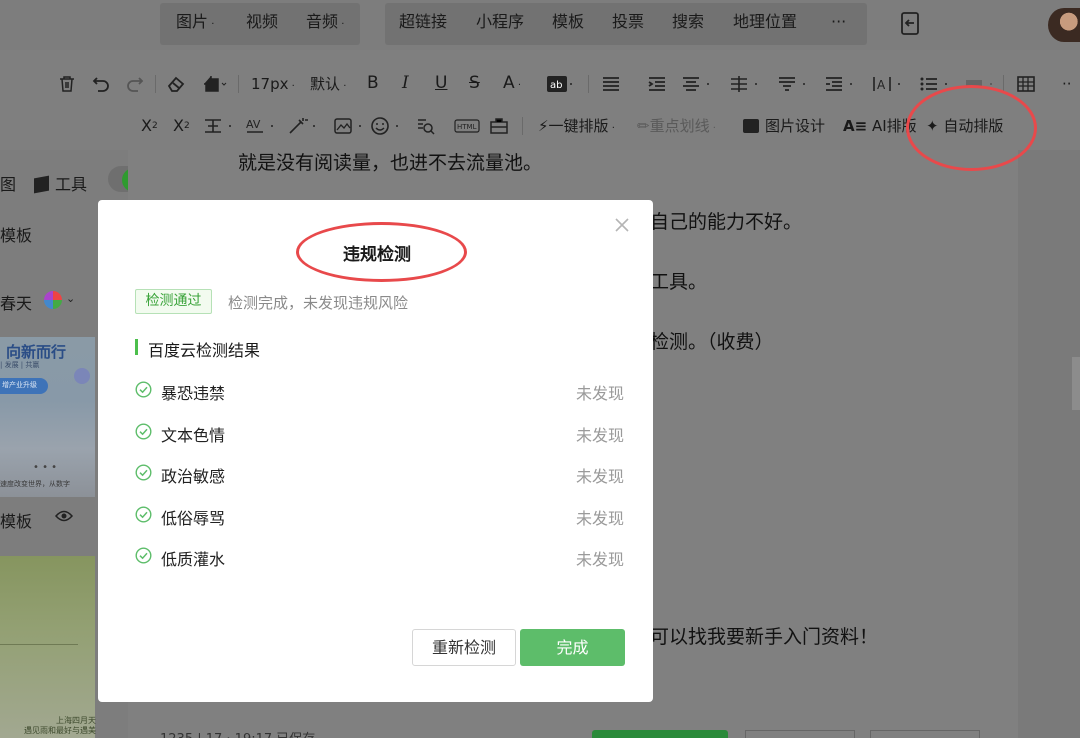  I want to click on highlight-icon: ab, so click(561, 84).